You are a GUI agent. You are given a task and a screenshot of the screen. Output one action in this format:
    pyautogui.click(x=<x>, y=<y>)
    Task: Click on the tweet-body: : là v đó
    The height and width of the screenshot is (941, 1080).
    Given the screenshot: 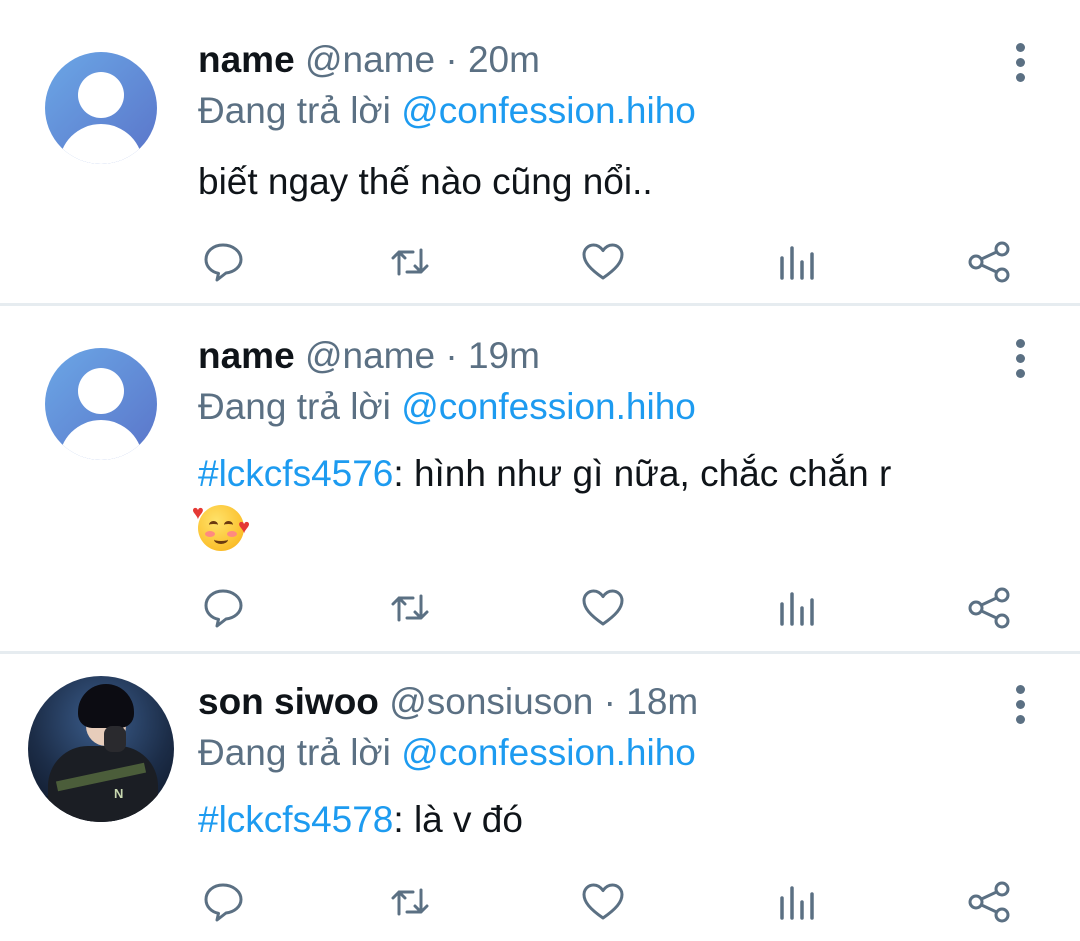 What is the action you would take?
    pyautogui.click(x=458, y=819)
    